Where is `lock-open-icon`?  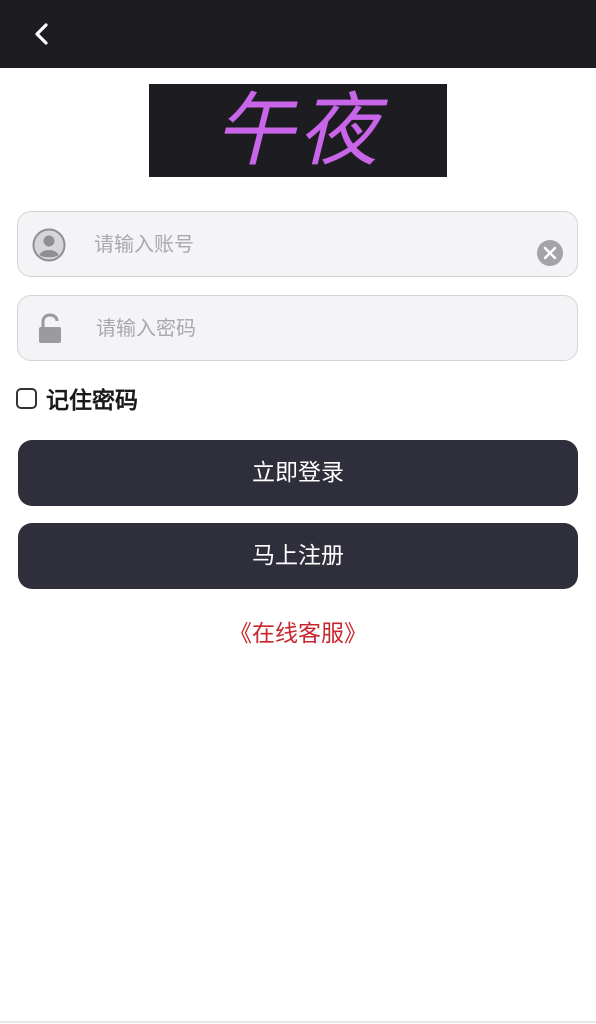 lock-open-icon is located at coordinates (50, 328).